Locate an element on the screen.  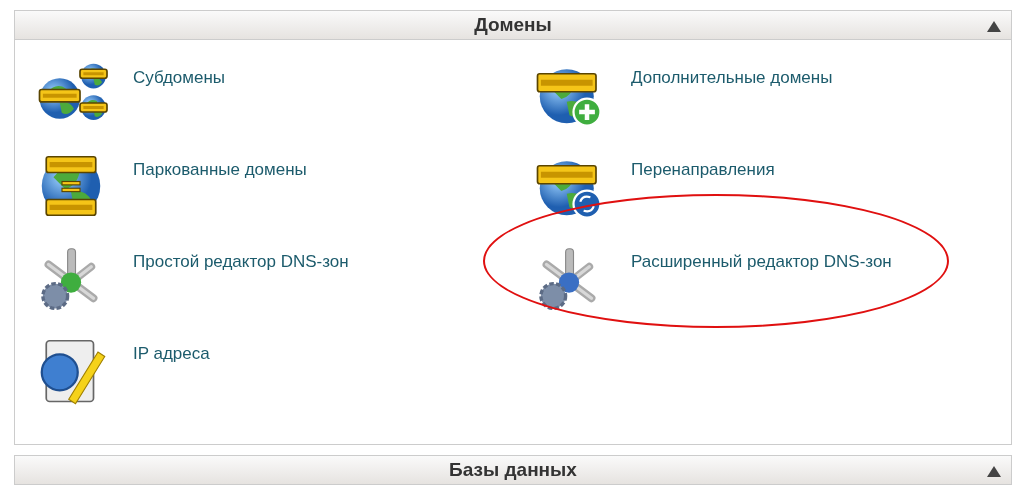
panel-header: Базы данных is located at coordinates (513, 470).